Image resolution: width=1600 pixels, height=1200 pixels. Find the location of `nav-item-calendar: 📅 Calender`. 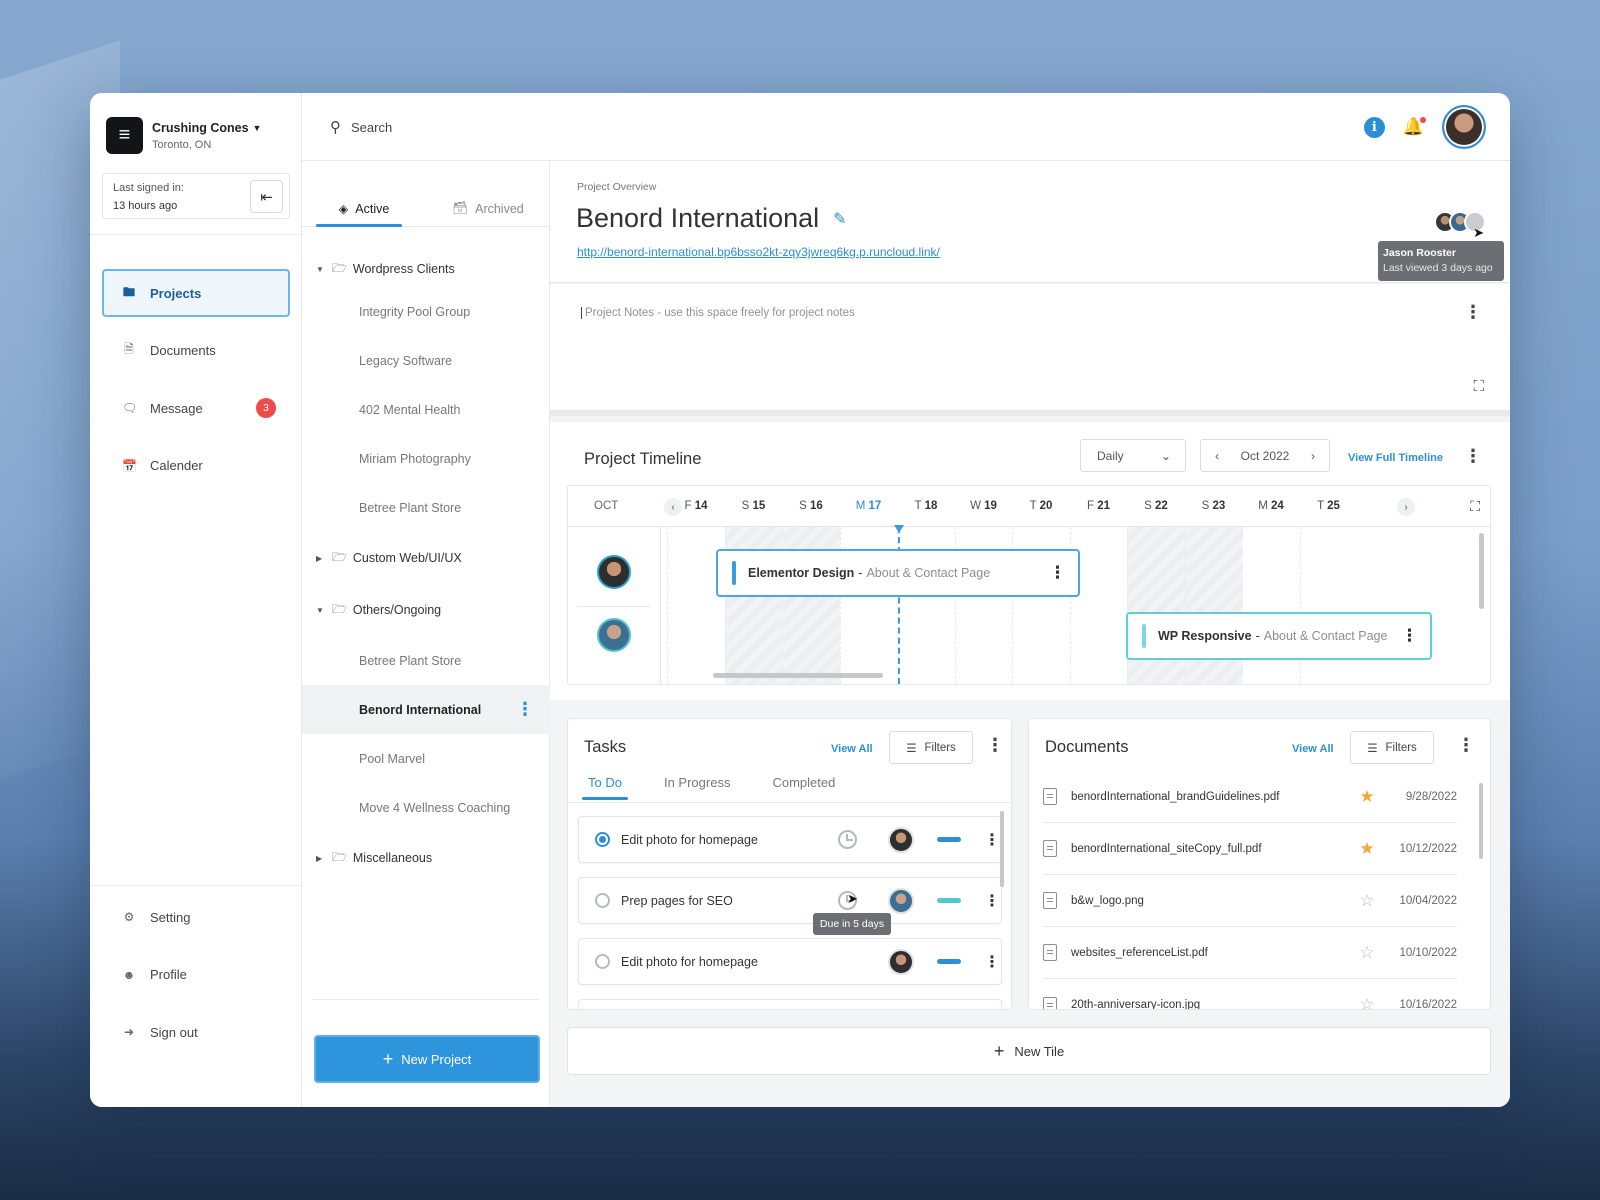

nav-item-calendar: 📅 Calender is located at coordinates (196, 466).